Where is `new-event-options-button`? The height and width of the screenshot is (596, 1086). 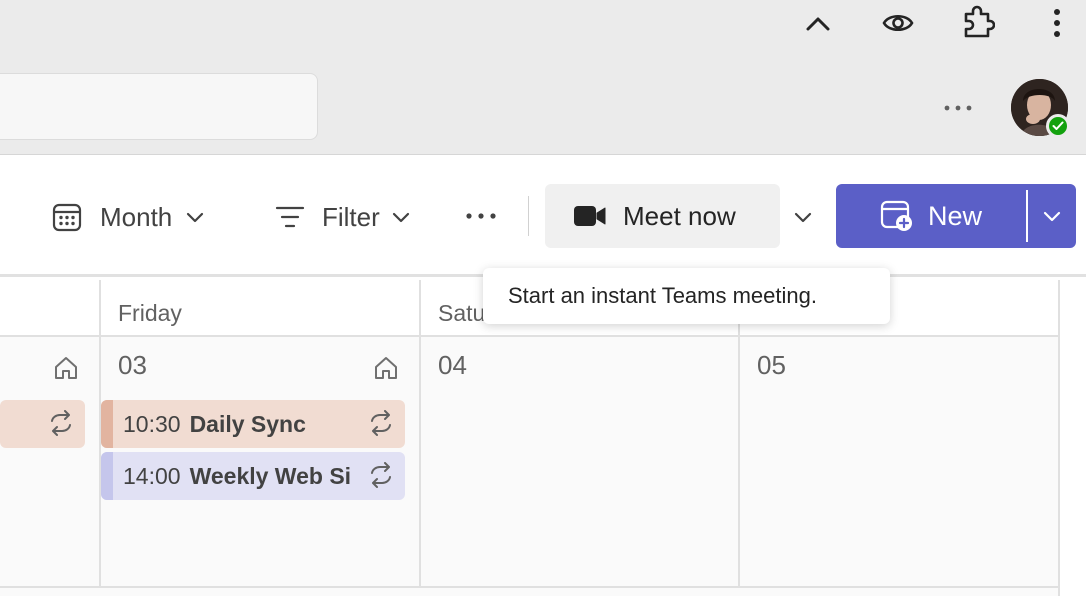 new-event-options-button is located at coordinates (1052, 216).